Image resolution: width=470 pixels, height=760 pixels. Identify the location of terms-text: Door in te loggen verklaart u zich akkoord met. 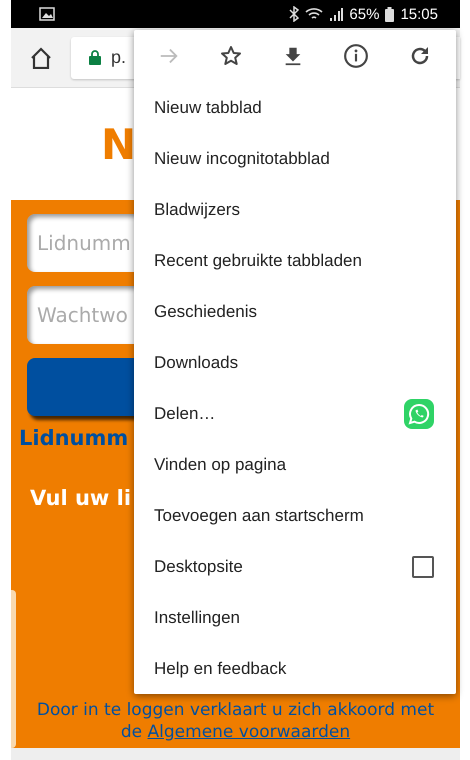
(235, 710).